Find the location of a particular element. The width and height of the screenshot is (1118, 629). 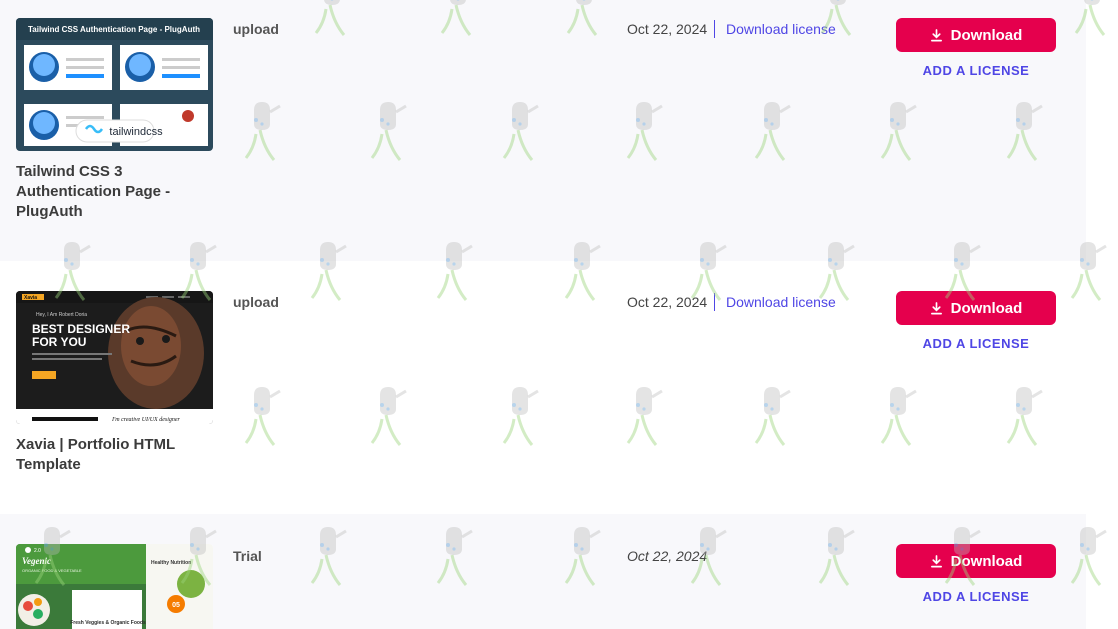

item-type: Trial is located at coordinates (247, 556).